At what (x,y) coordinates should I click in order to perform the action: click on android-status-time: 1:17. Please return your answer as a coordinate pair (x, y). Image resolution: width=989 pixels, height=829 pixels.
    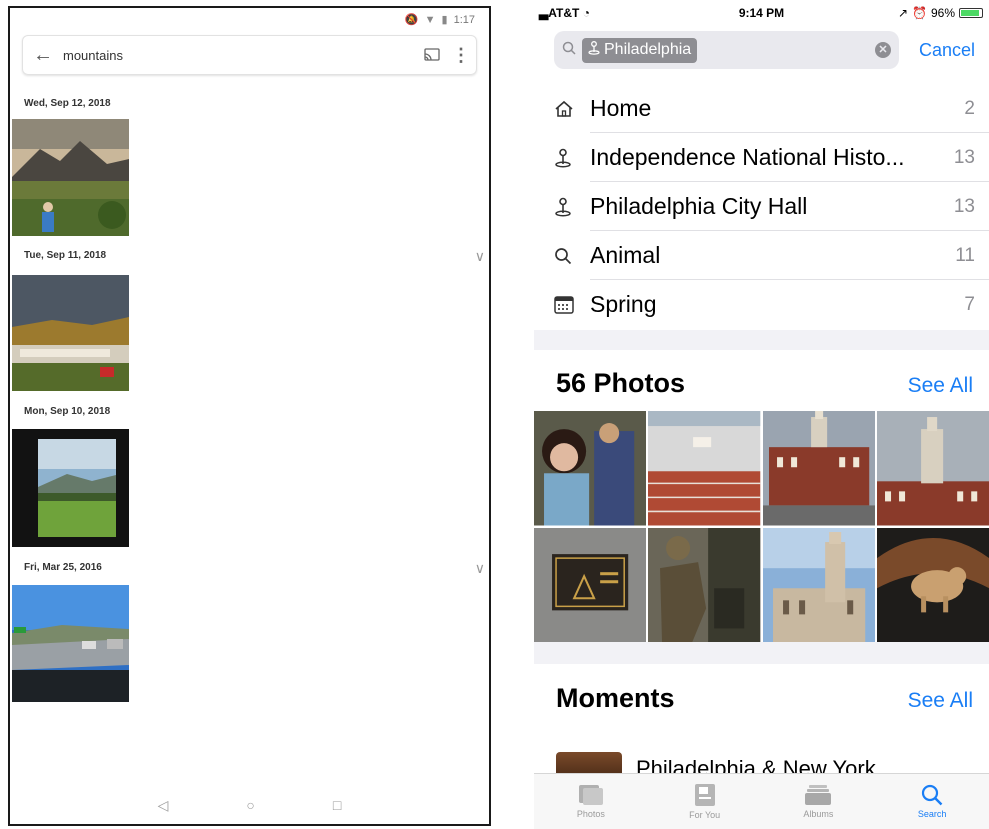
    Looking at the image, I should click on (464, 19).